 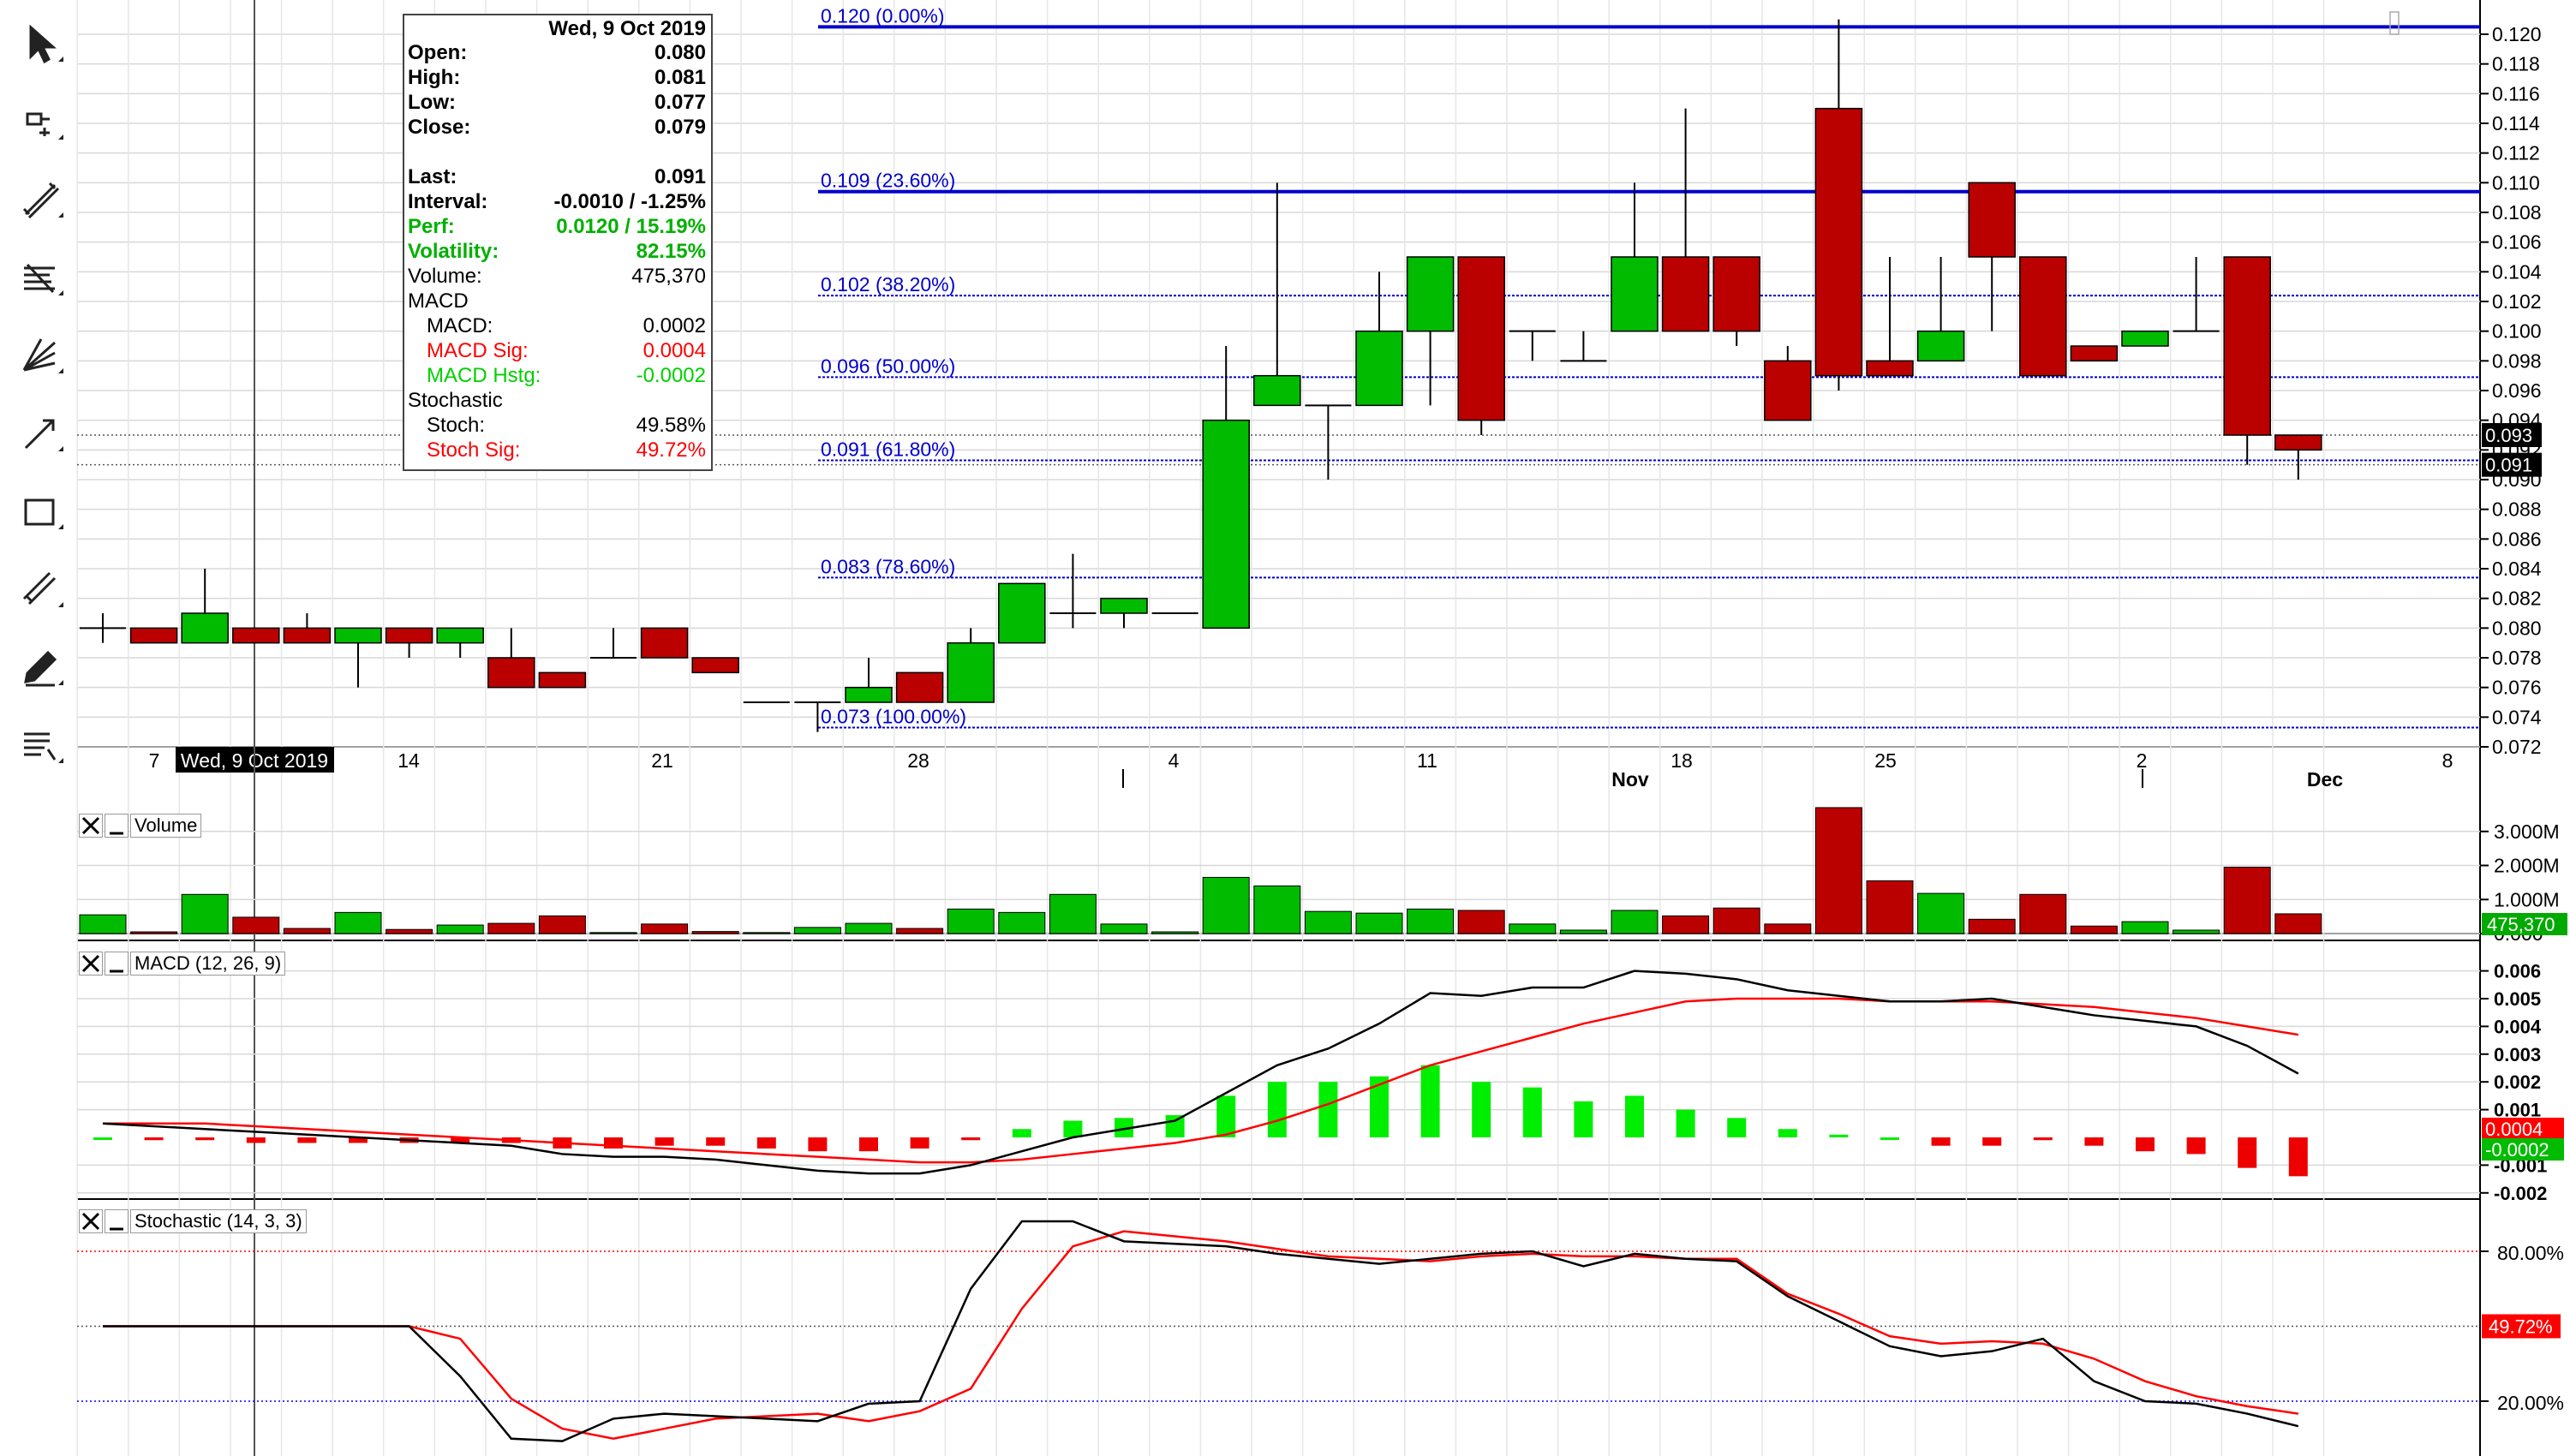 What do you see at coordinates (409, 761) in the screenshot?
I see `x-axis-label: 14` at bounding box center [409, 761].